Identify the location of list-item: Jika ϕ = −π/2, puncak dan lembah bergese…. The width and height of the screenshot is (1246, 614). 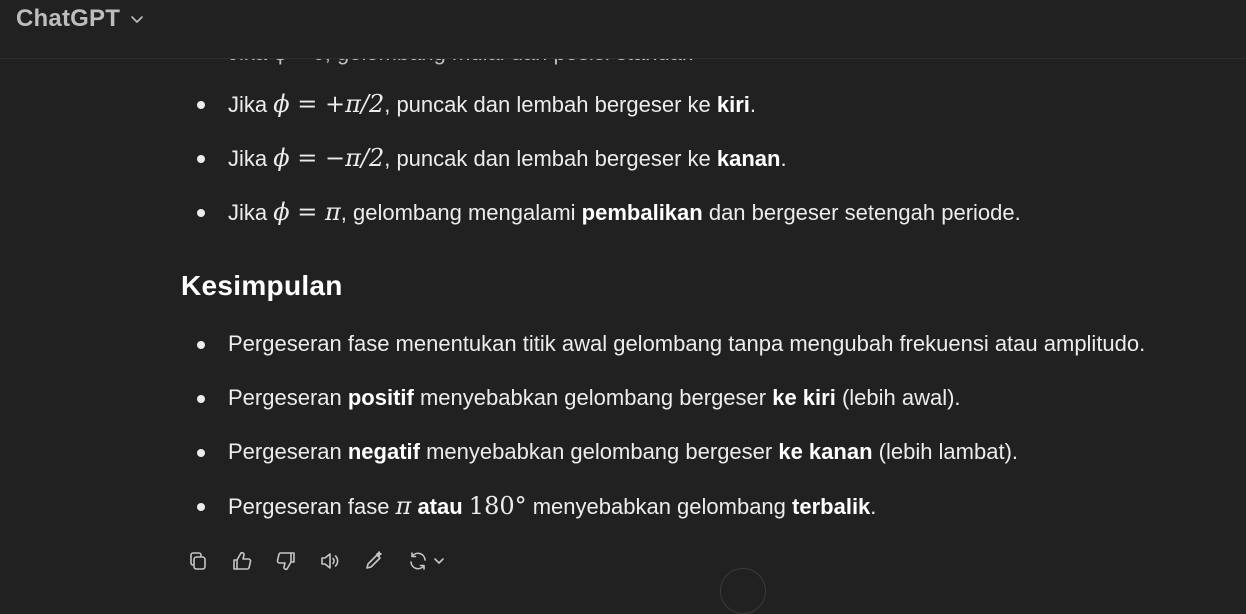
(492, 158).